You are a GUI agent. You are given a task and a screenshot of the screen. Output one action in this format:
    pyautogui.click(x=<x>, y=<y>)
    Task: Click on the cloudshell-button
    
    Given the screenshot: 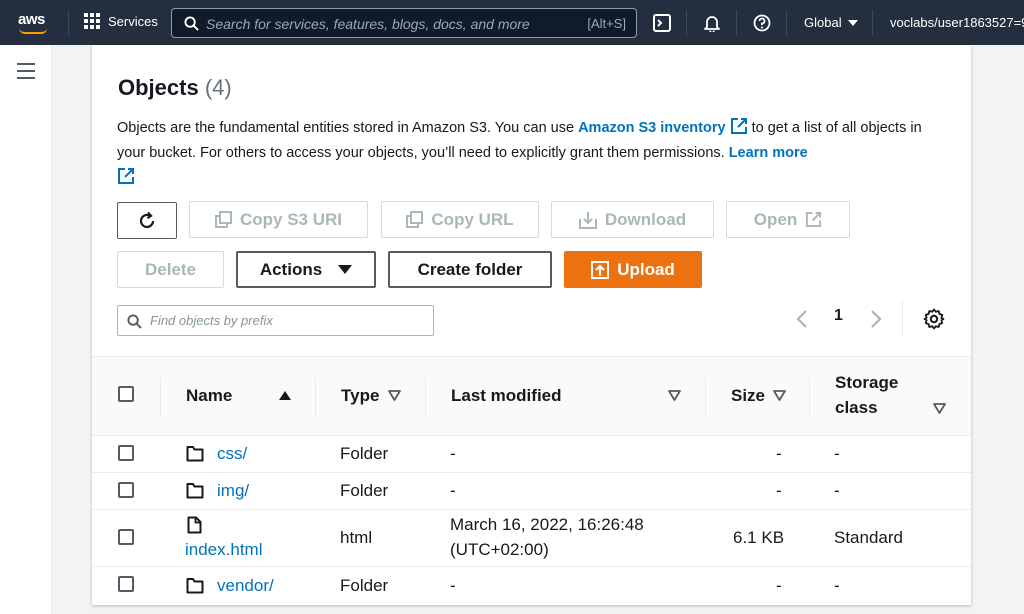 What is the action you would take?
    pyautogui.click(x=662, y=23)
    